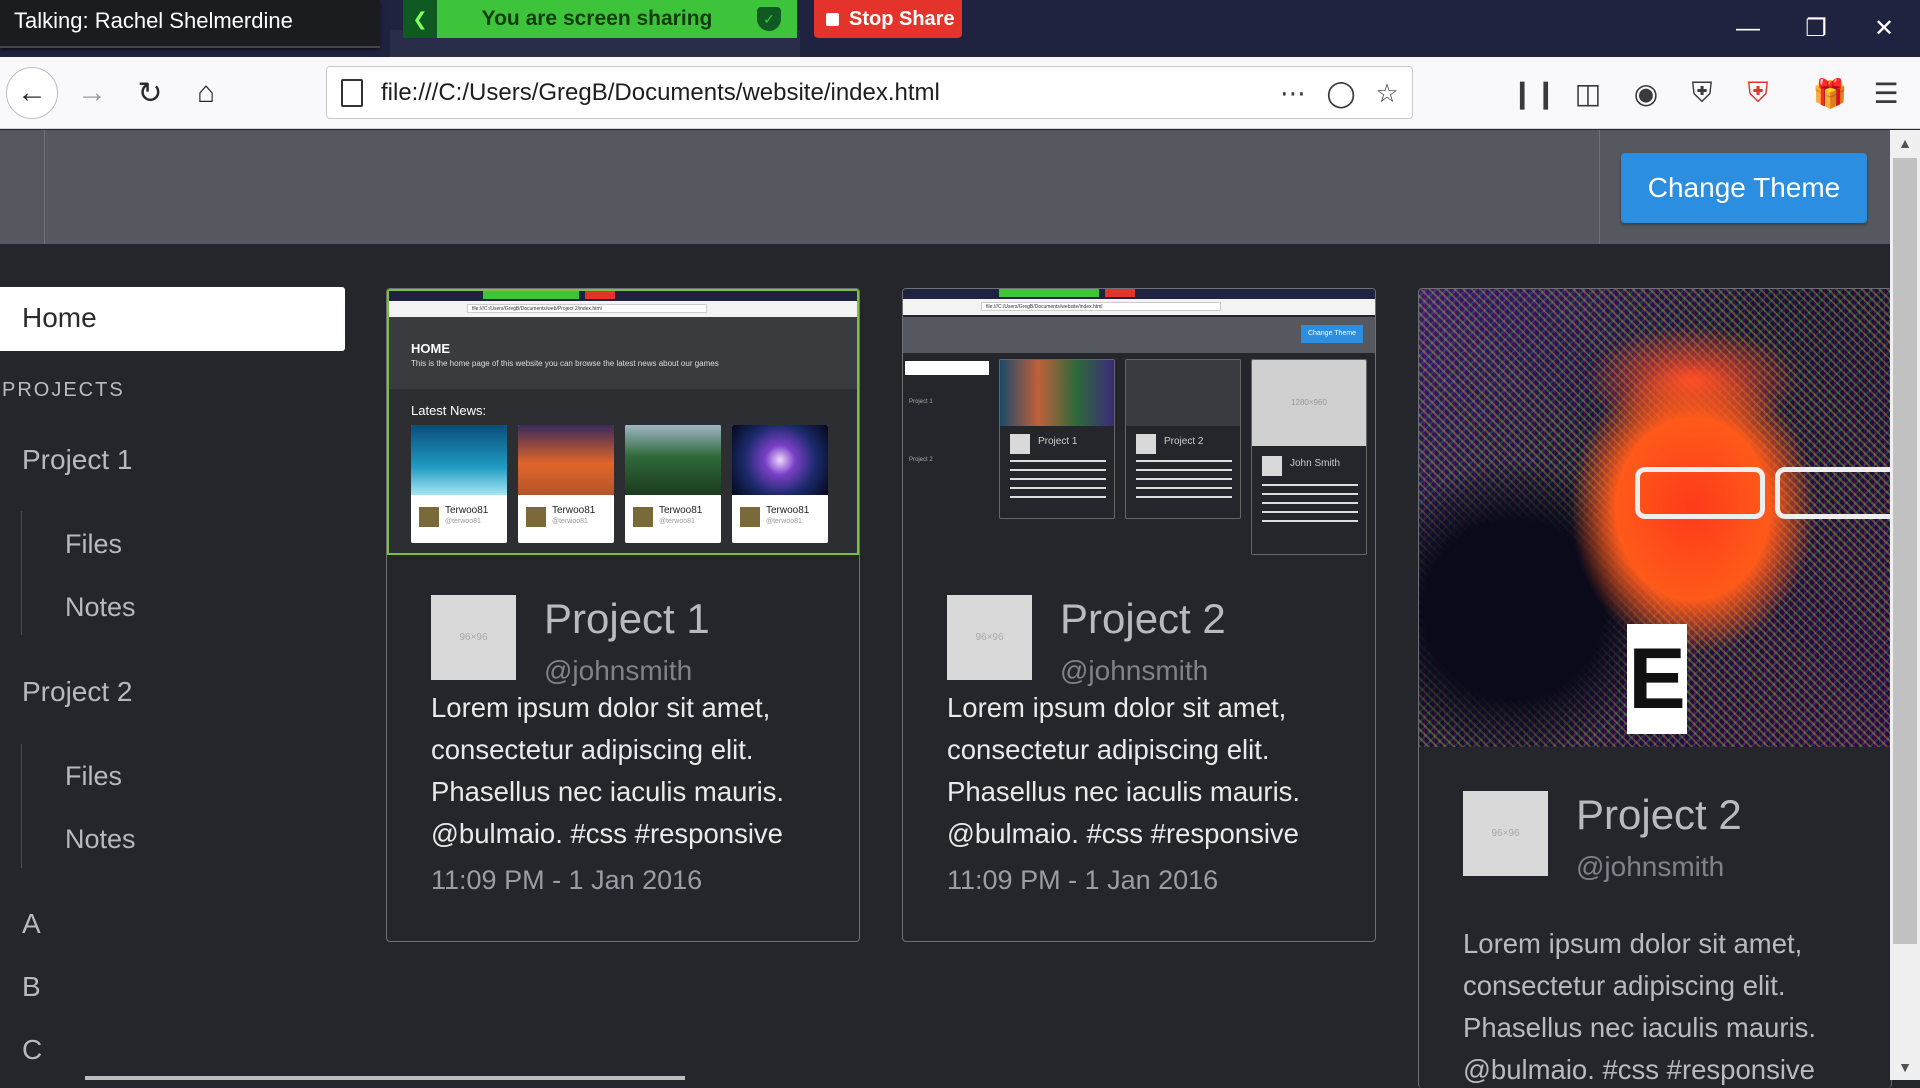  Describe the element at coordinates (93, 776) in the screenshot. I see `sidebar-item-project-2-files: Files` at that location.